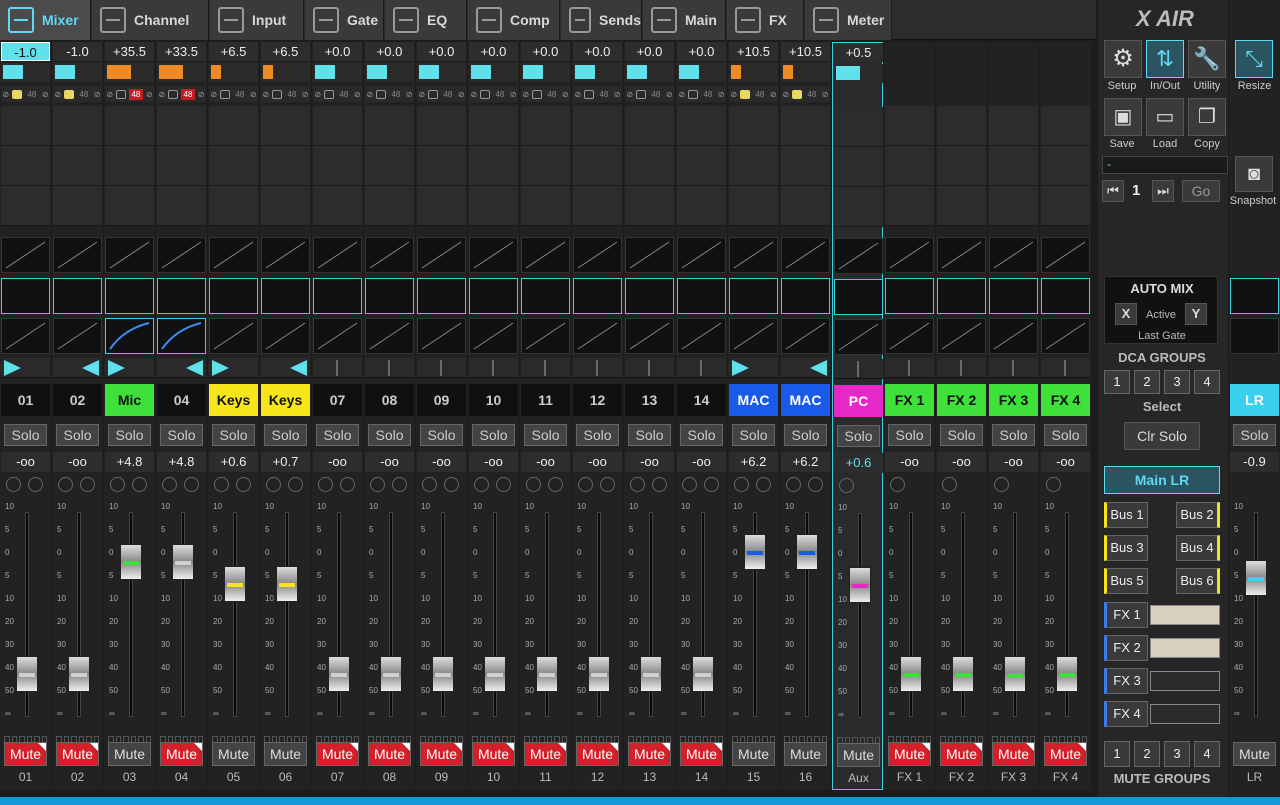 The height and width of the screenshot is (805, 1280). What do you see at coordinates (1198, 548) in the screenshot?
I see `bus-button-4: Bus 4` at bounding box center [1198, 548].